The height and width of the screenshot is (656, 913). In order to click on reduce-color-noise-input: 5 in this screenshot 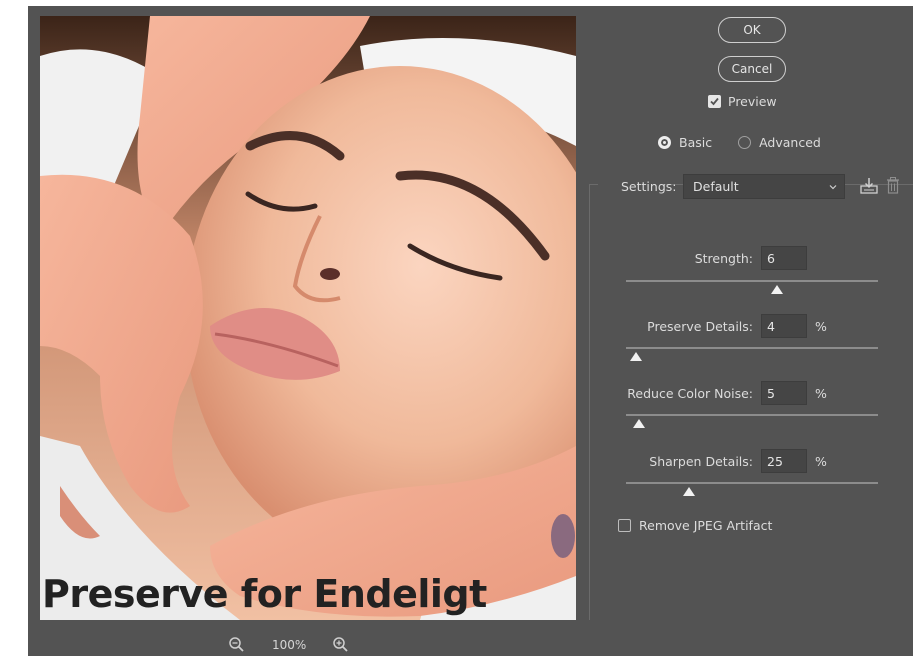, I will do `click(784, 393)`.